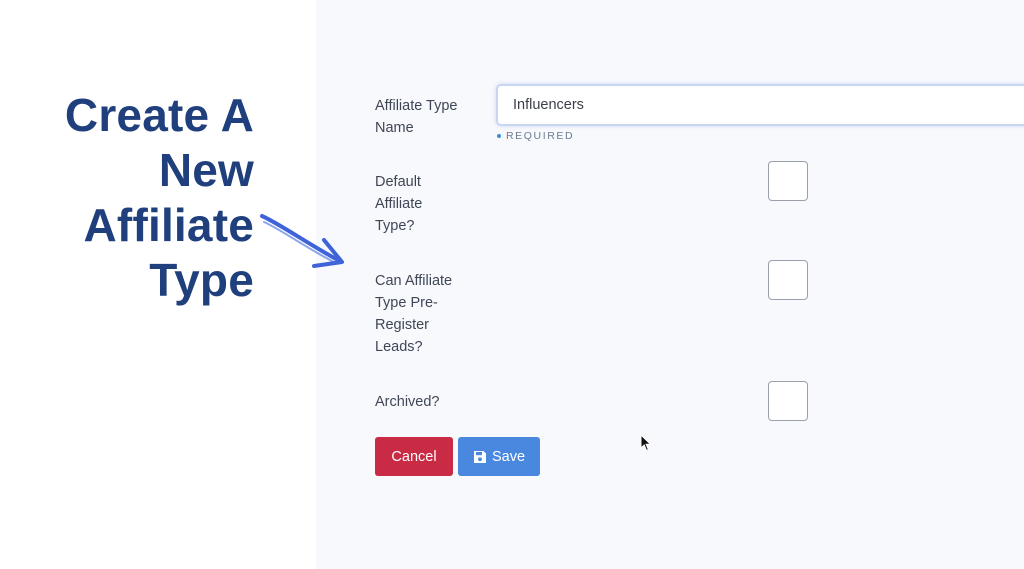 The image size is (1024, 569). Describe the element at coordinates (127, 198) in the screenshot. I see `promo-heading: Create A New Affiliate Type` at that location.